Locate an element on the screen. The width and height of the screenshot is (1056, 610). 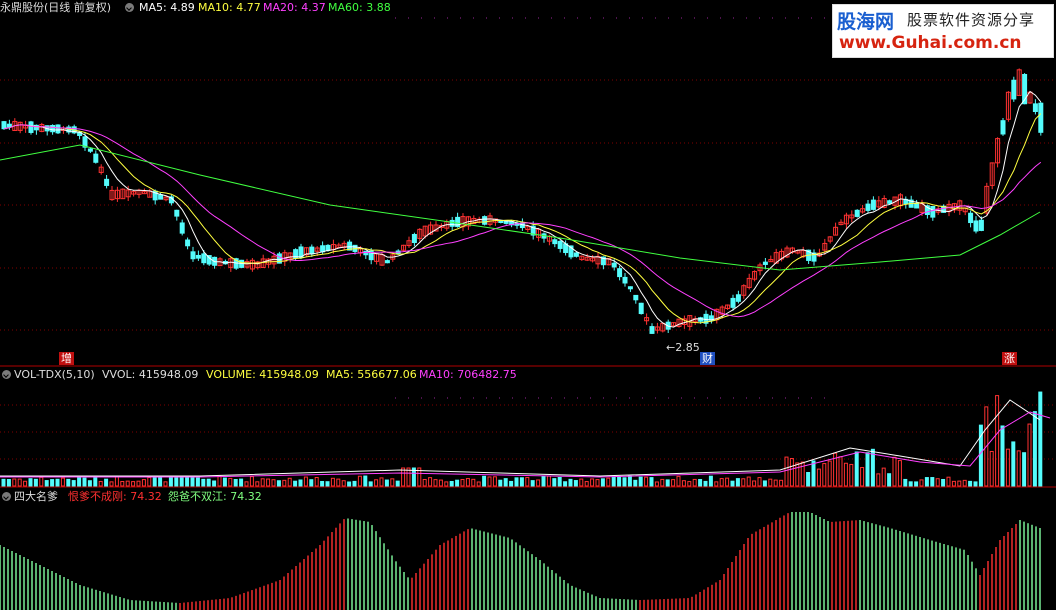
volume-indicator-title: VOL-TDX(5,10) is located at coordinates (54, 374).